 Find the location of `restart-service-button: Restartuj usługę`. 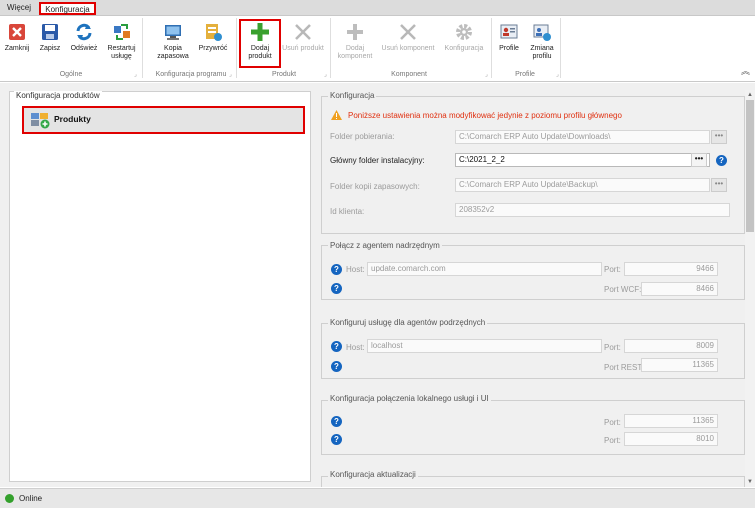

restart-service-button: Restartuj usługę is located at coordinates (121, 46).